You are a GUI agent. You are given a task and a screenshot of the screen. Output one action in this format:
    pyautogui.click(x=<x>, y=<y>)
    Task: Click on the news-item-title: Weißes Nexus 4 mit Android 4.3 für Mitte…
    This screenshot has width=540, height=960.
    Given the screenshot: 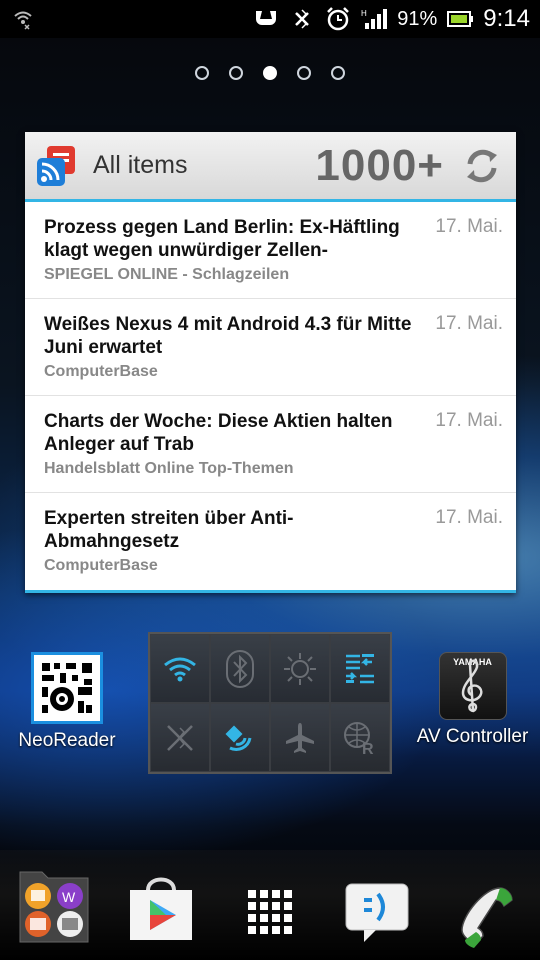 What is the action you would take?
    pyautogui.click(x=228, y=336)
    